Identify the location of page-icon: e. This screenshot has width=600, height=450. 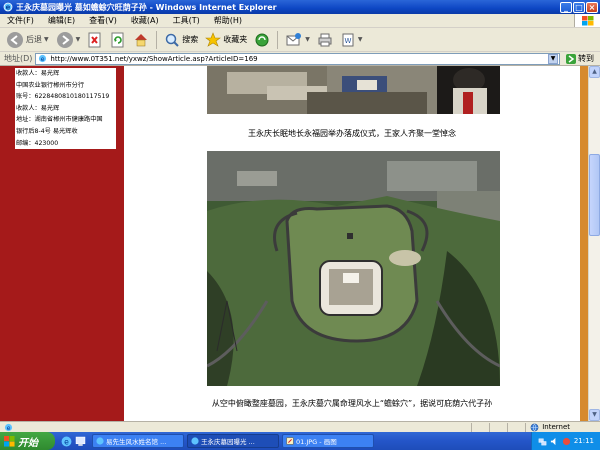
(43, 58).